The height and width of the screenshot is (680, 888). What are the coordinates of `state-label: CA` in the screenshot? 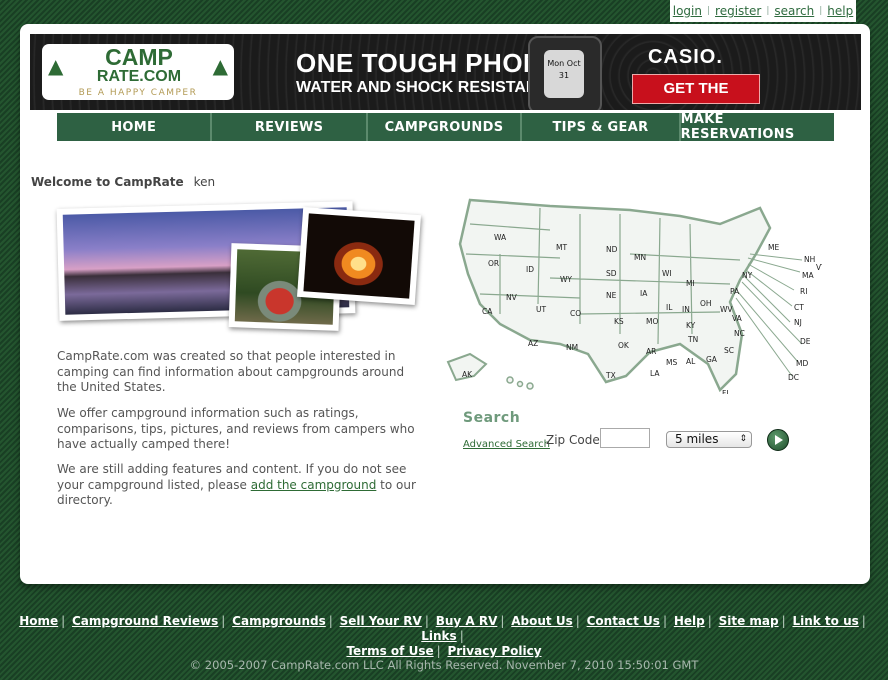 It's located at (487, 311).